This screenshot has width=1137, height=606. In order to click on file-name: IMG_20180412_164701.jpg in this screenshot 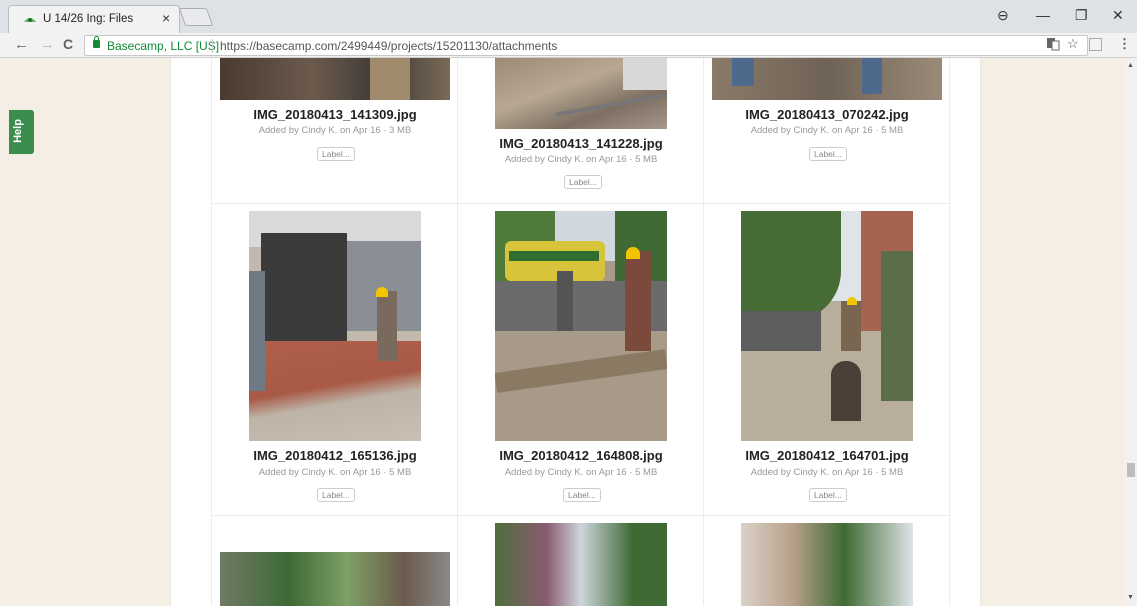, I will do `click(827, 455)`.